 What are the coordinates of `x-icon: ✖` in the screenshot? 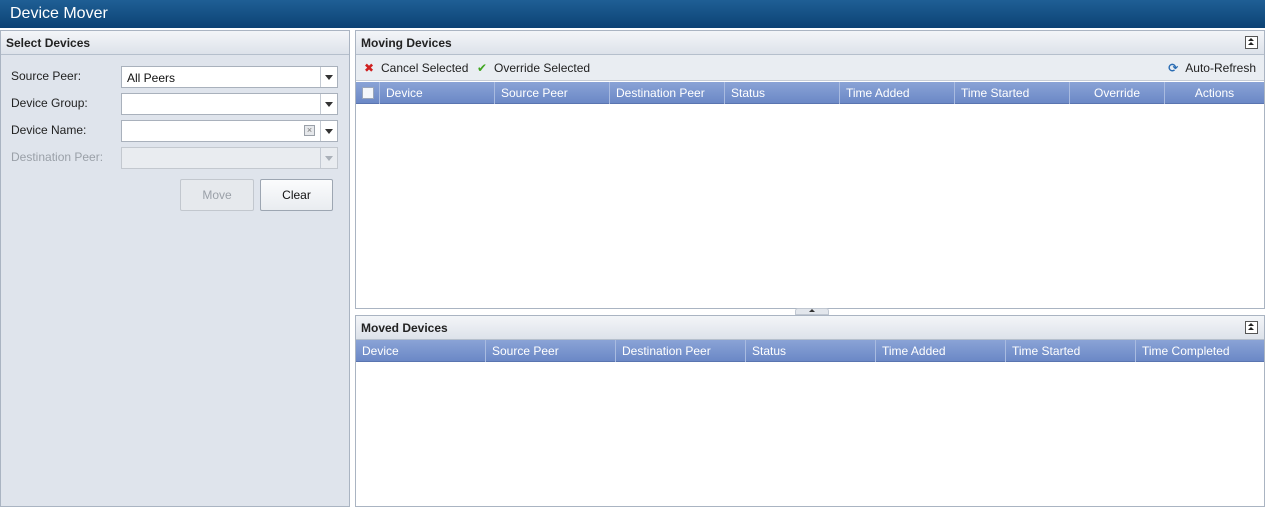 It's located at (369, 68).